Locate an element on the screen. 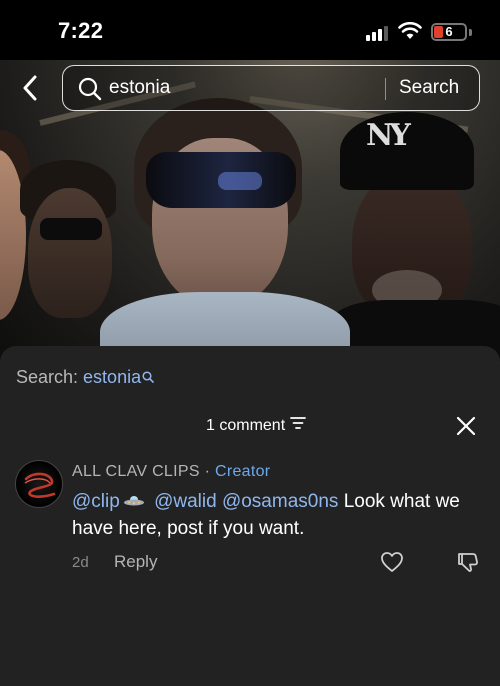  battery-level: 6 is located at coordinates (449, 31).